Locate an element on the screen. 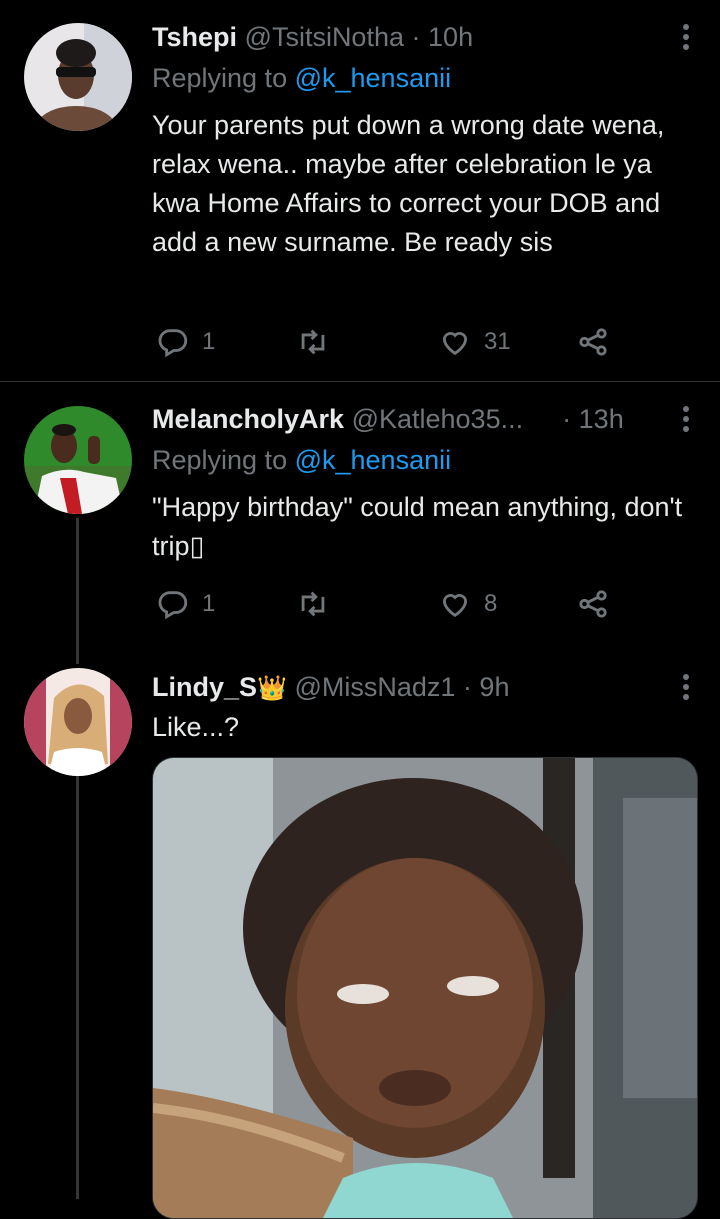 Image resolution: width=720 pixels, height=1219 pixels. tweet-header: MelancholyArk @Katleho35... · 13h is located at coordinates (424, 419).